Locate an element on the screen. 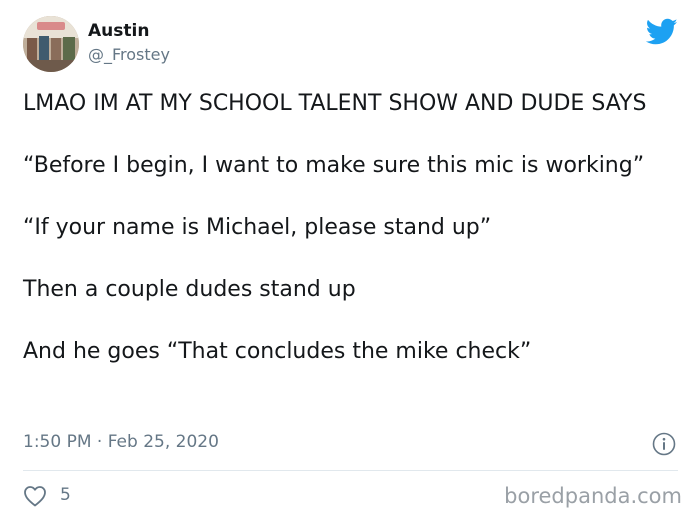  info-icon is located at coordinates (664, 444).